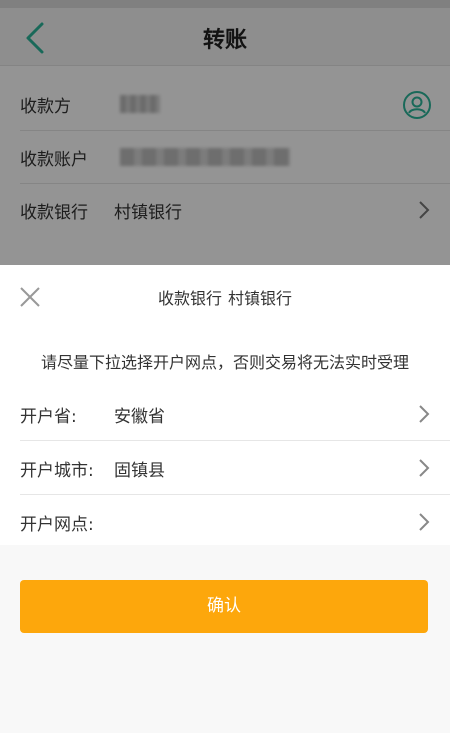 Image resolution: width=450 pixels, height=733 pixels. Describe the element at coordinates (189, 298) in the screenshot. I see `sheet-title-label: 收款银行` at that location.